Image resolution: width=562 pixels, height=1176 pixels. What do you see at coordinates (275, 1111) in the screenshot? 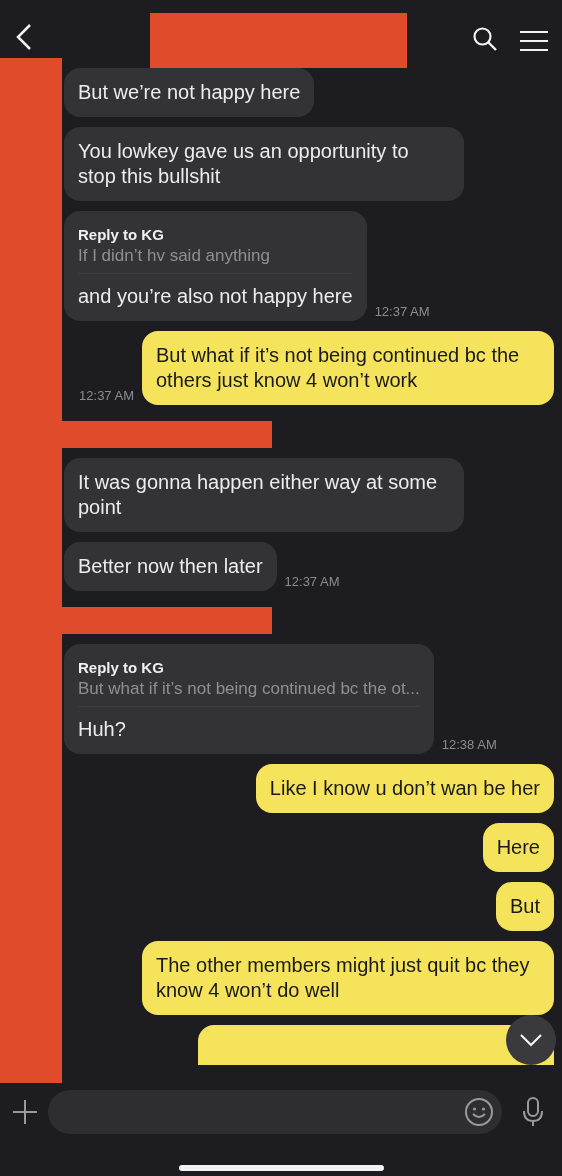
I see `message-input` at bounding box center [275, 1111].